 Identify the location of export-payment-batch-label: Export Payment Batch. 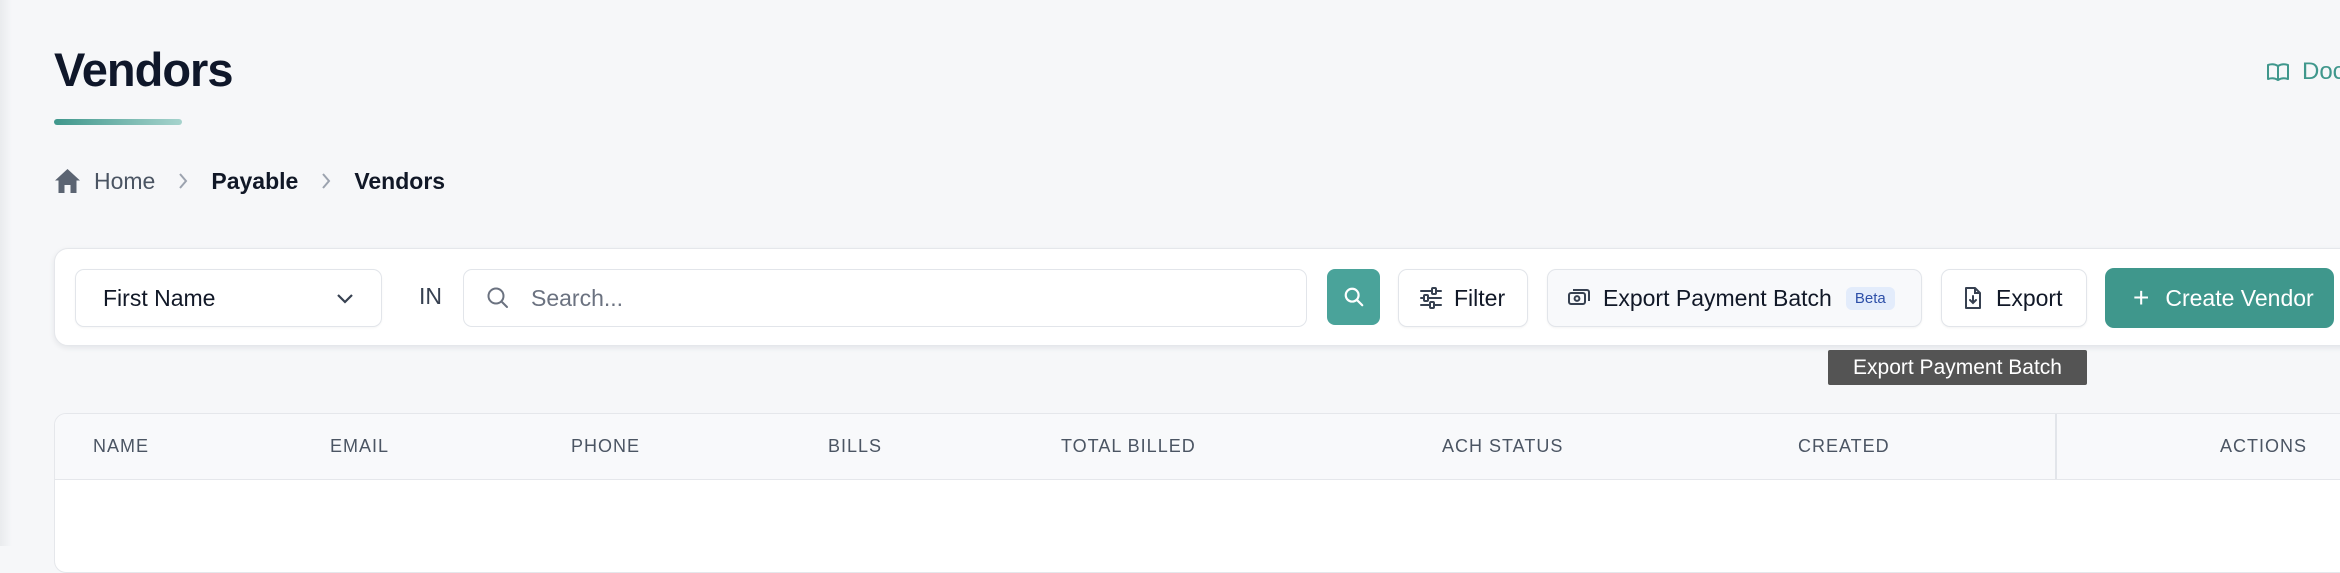
(1717, 297).